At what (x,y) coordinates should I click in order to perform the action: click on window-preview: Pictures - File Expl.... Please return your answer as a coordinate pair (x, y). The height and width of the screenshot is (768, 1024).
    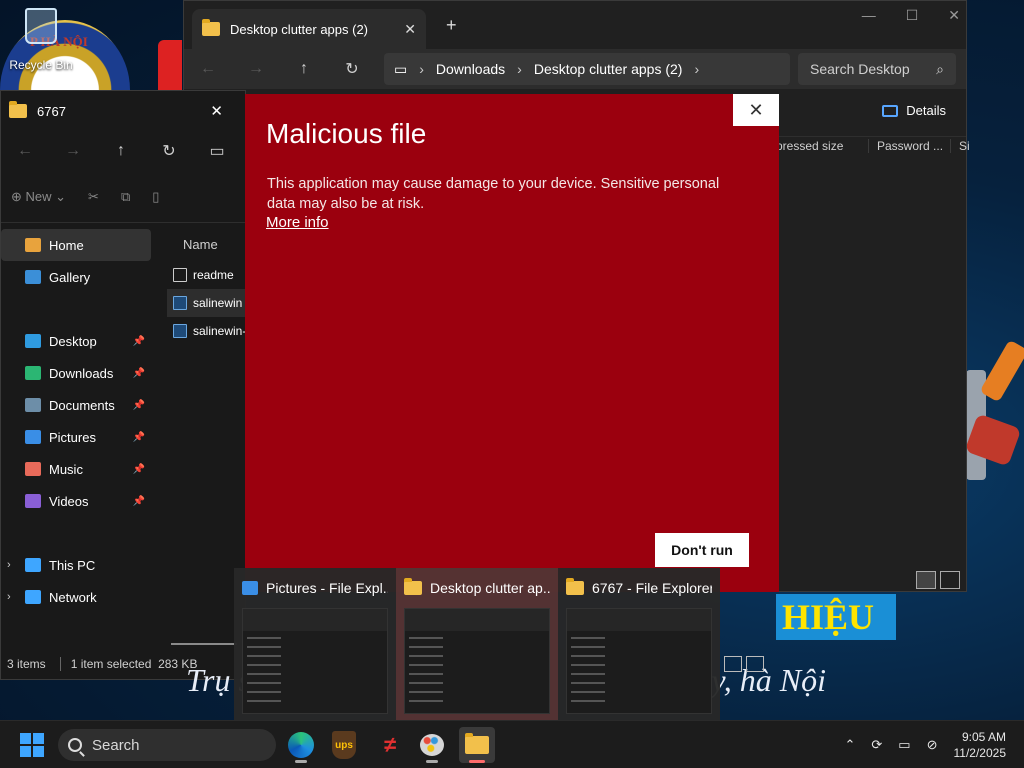
    Looking at the image, I should click on (315, 644).